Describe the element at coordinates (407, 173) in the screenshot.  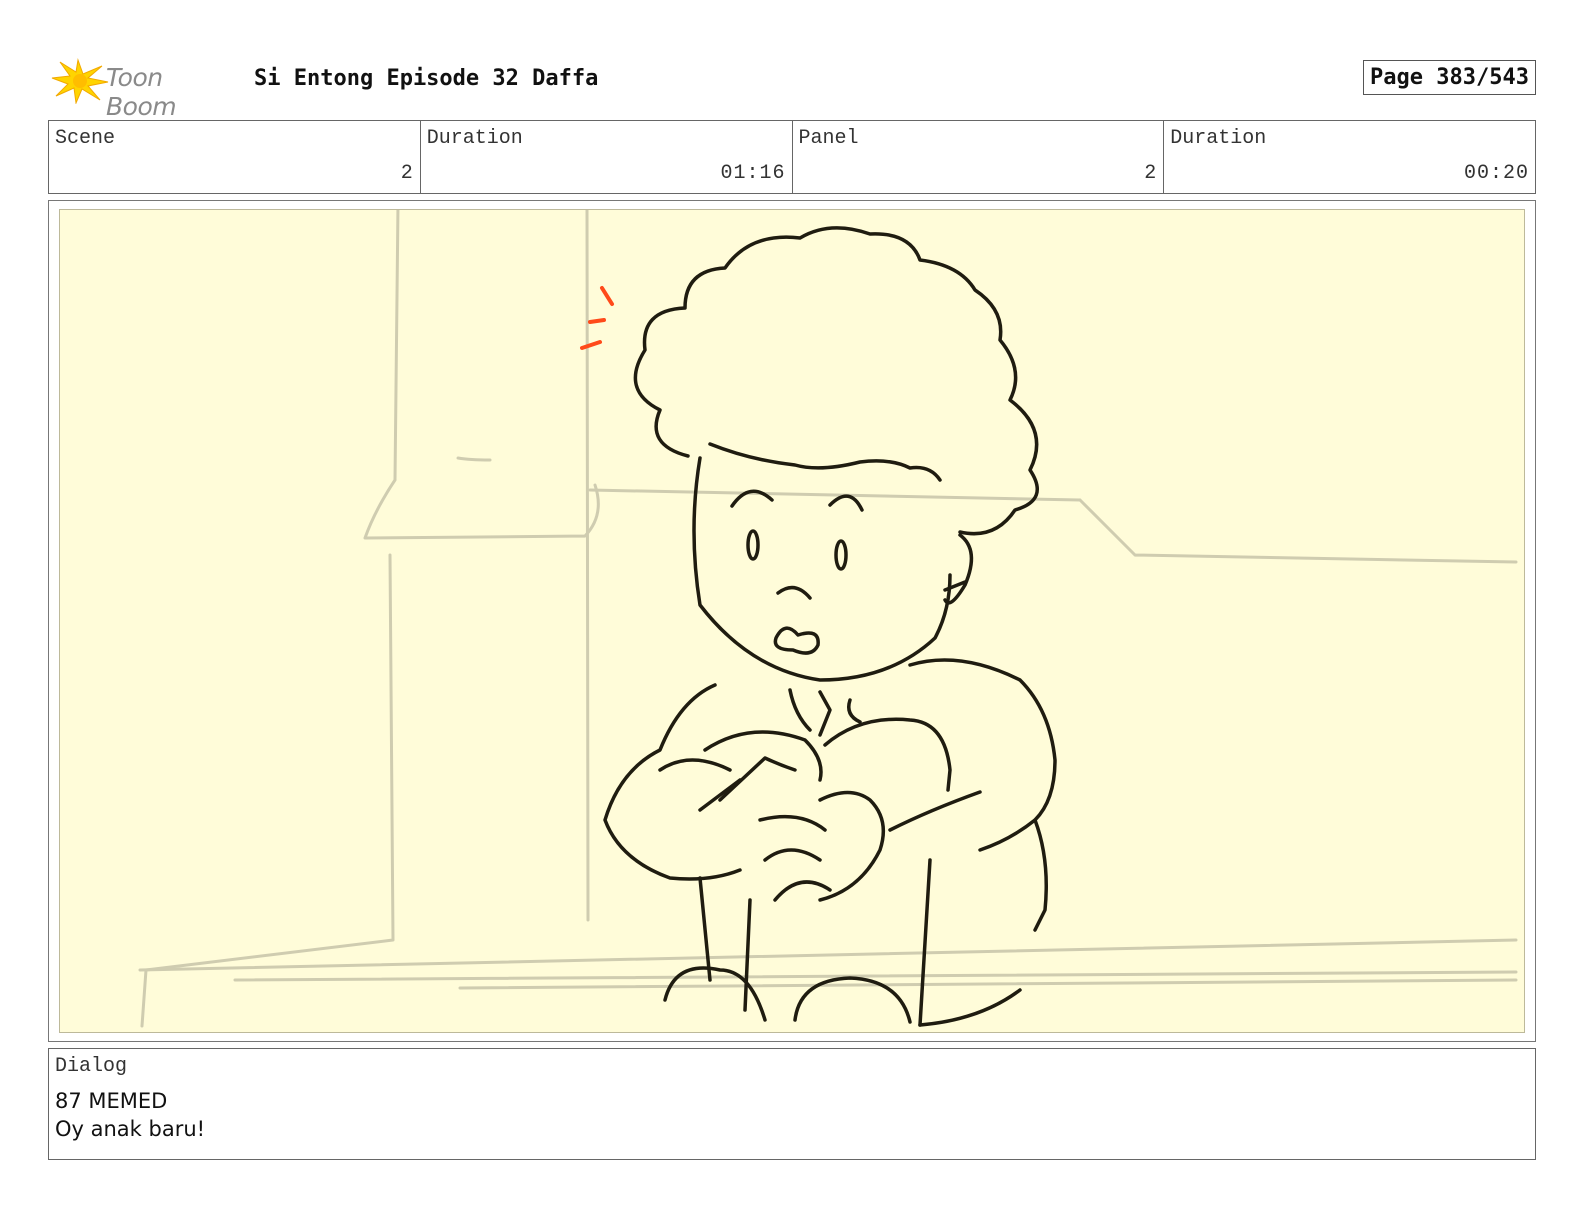
I see `scene-value: 2` at that location.